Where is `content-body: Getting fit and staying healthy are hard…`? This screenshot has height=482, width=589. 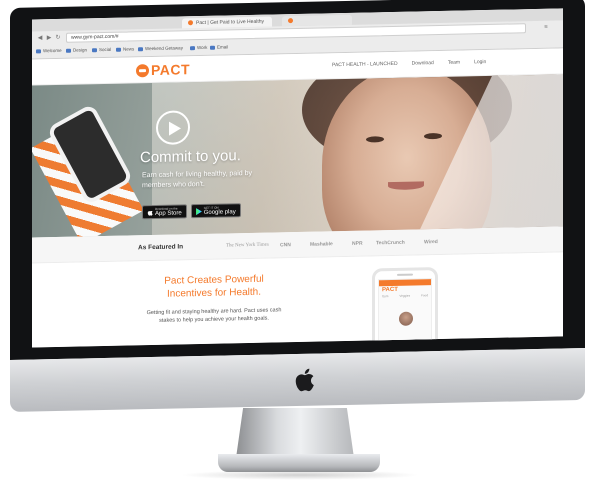 content-body: Getting fit and staying healthy are hard… is located at coordinates (214, 315).